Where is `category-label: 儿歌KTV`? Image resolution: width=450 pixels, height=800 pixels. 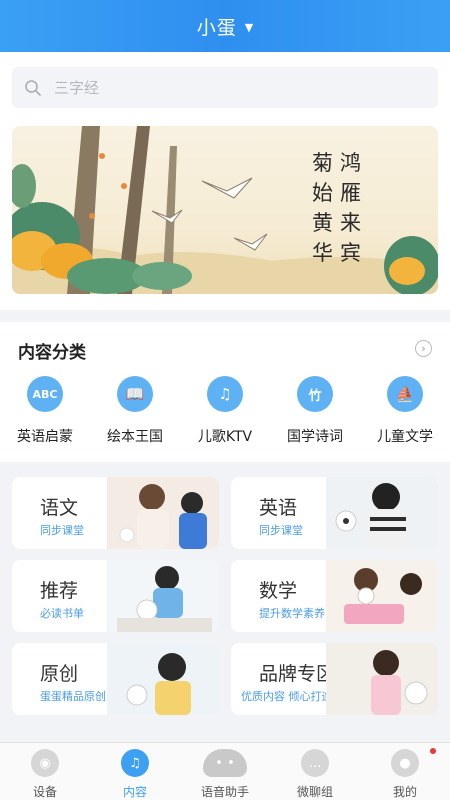
category-label: 儿歌KTV is located at coordinates (225, 437).